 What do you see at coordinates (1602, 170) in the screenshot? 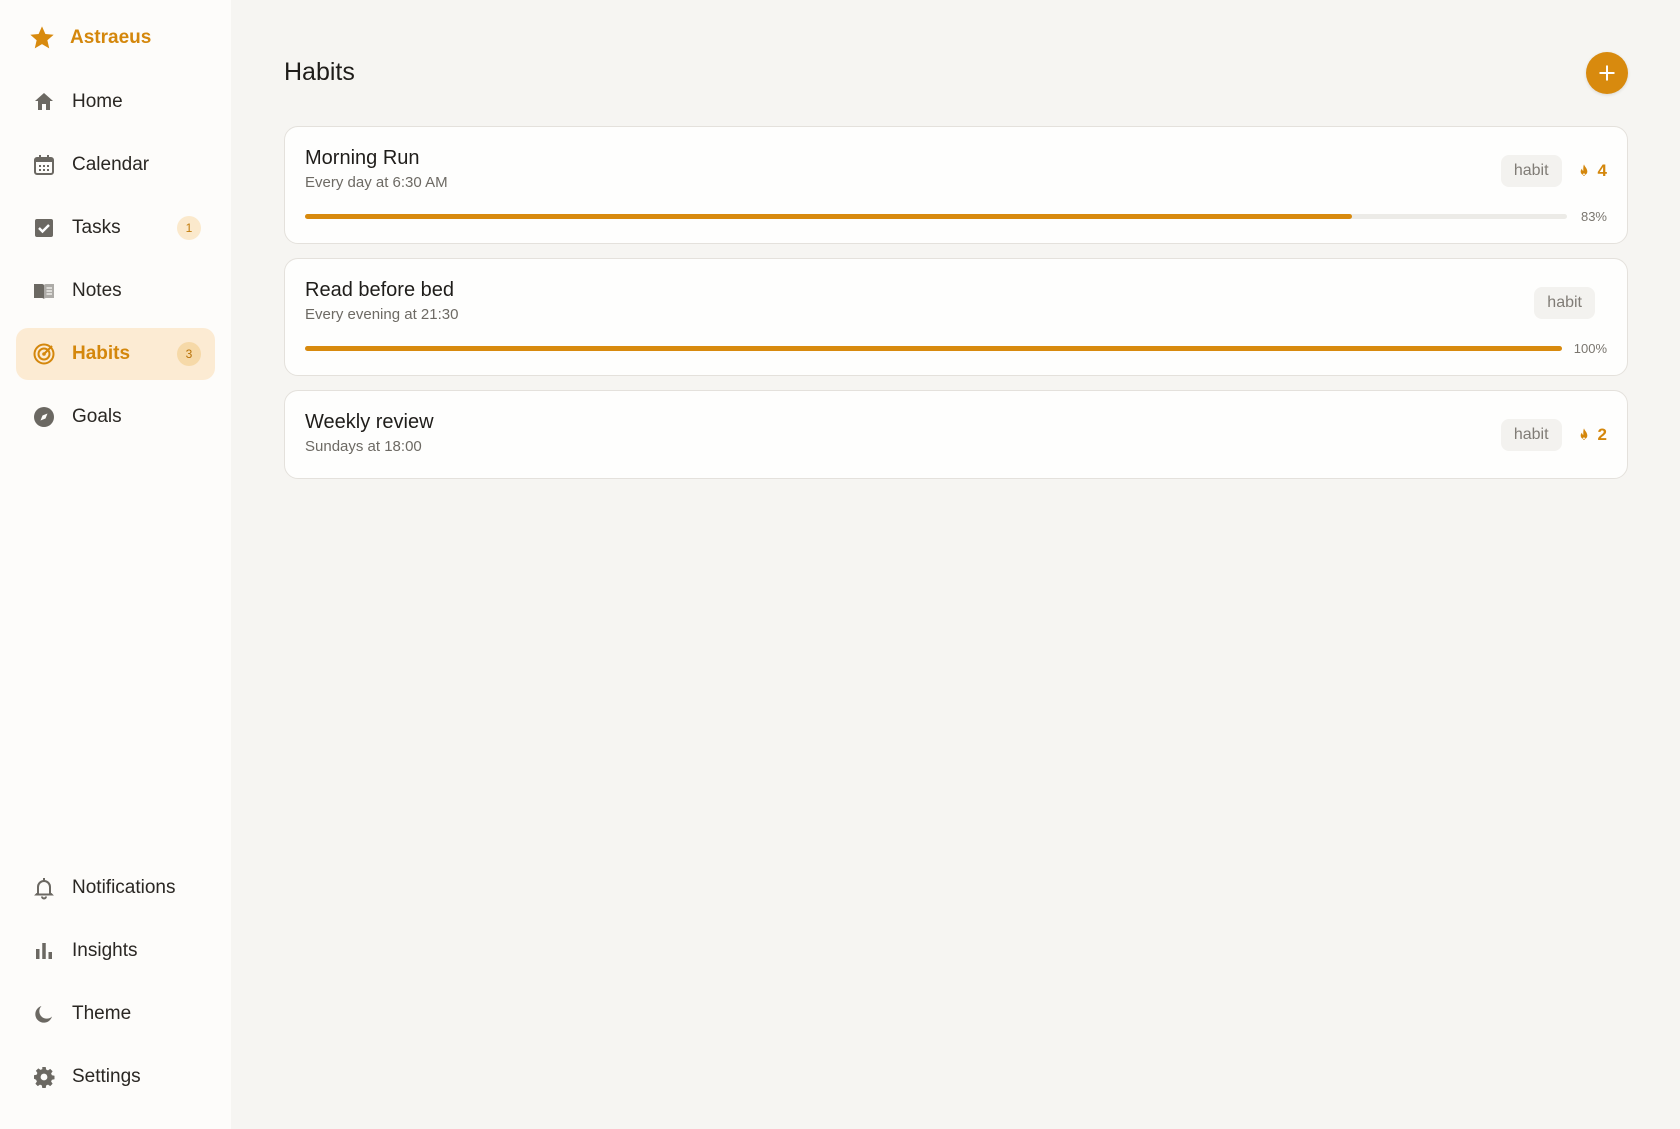
I see `streak-value: 4` at bounding box center [1602, 170].